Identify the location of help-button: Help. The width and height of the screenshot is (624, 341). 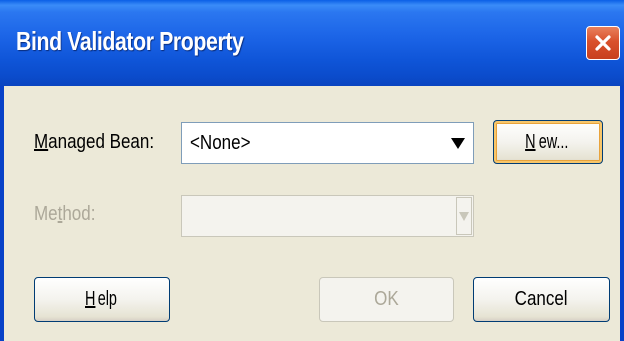
(102, 299).